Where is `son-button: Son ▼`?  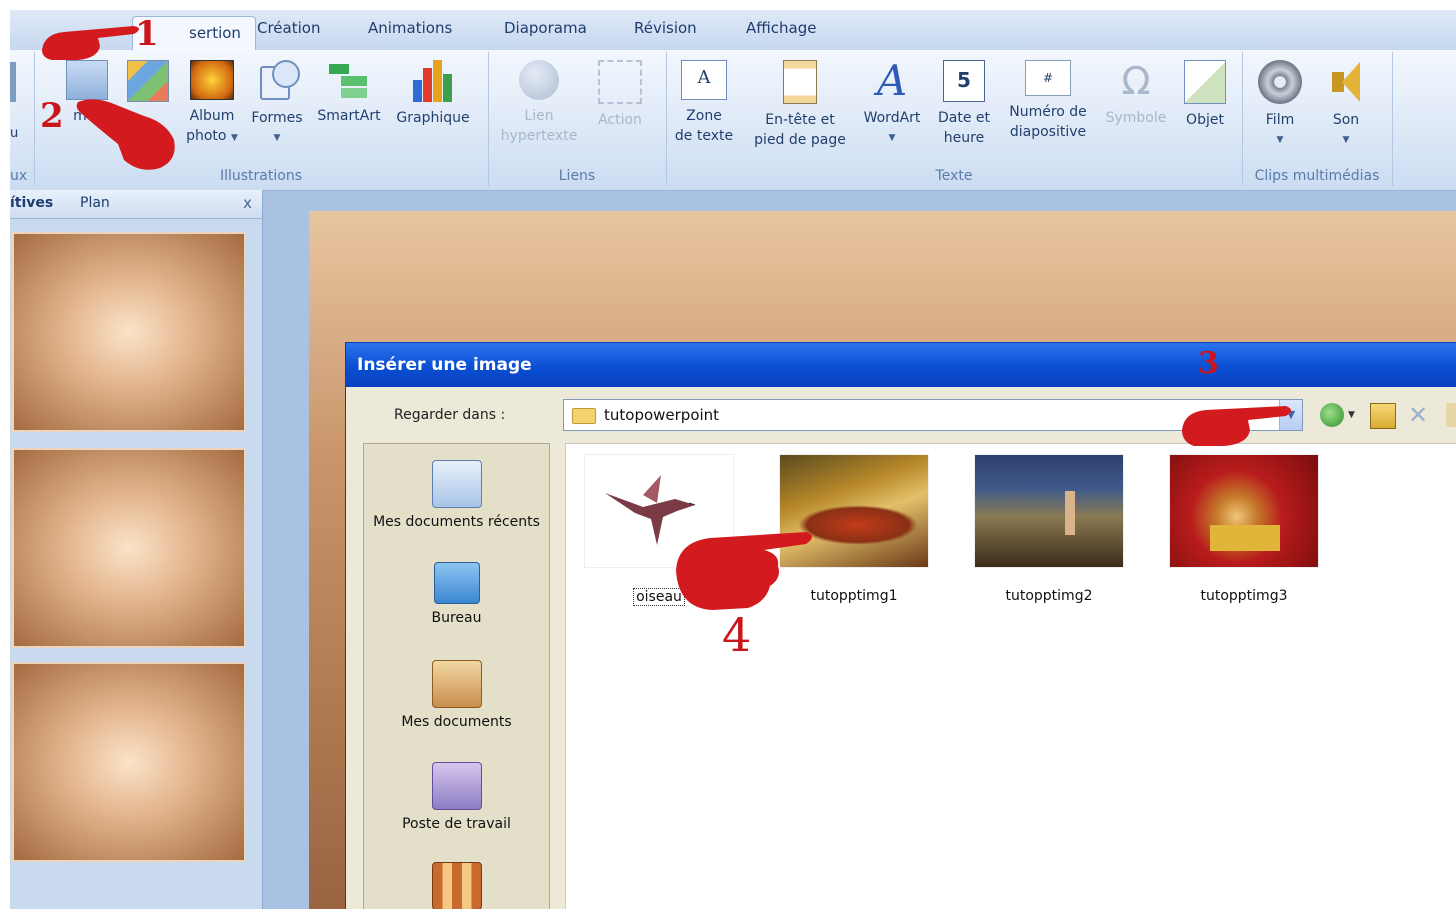
son-button: Son ▼ is located at coordinates (1346, 105).